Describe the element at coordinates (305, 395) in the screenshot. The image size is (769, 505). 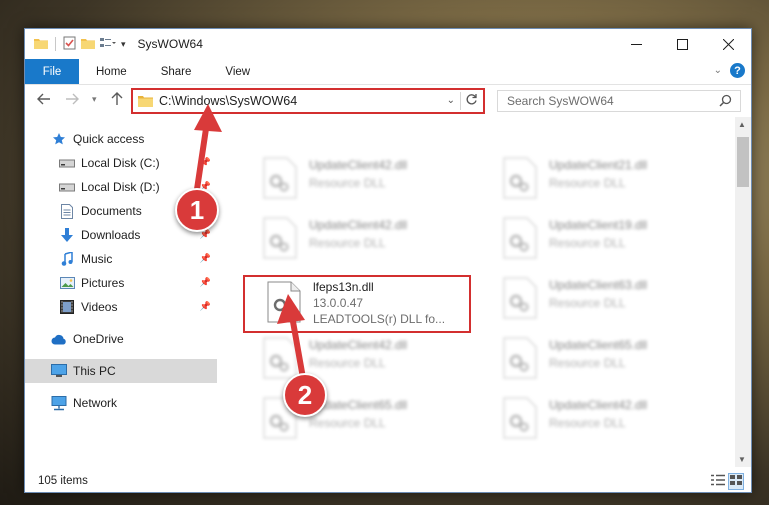
I see `callout-badge-2: 2` at that location.